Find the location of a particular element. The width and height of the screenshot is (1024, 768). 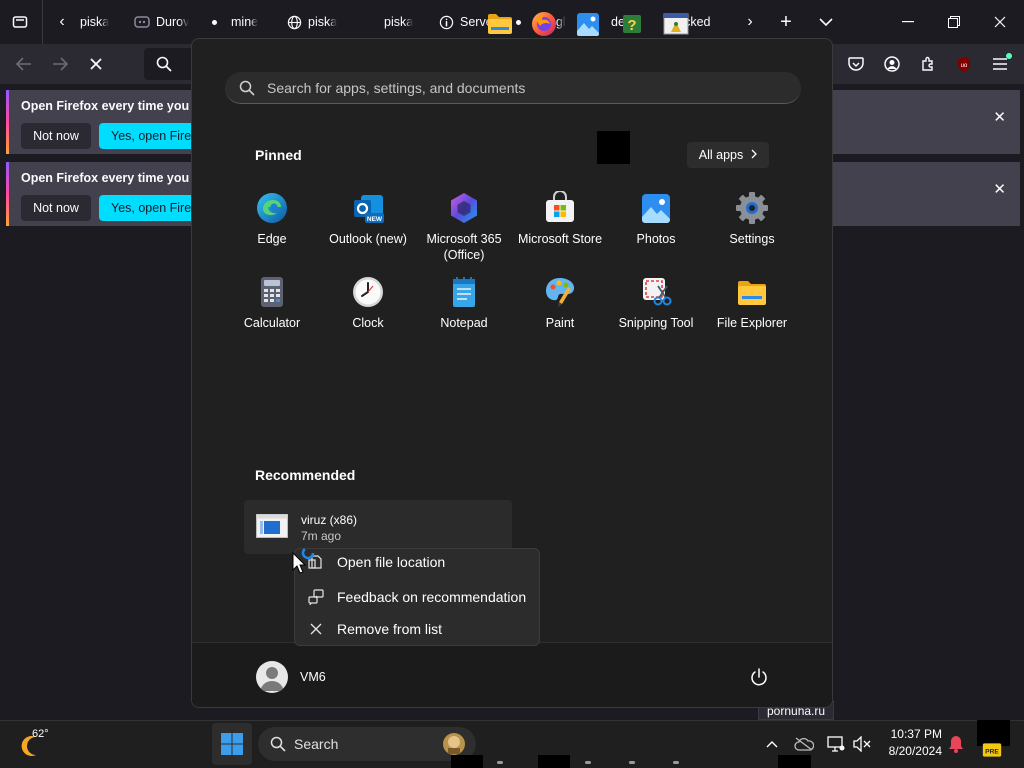

taskbar-firefox-icon is located at coordinates (544, 24).